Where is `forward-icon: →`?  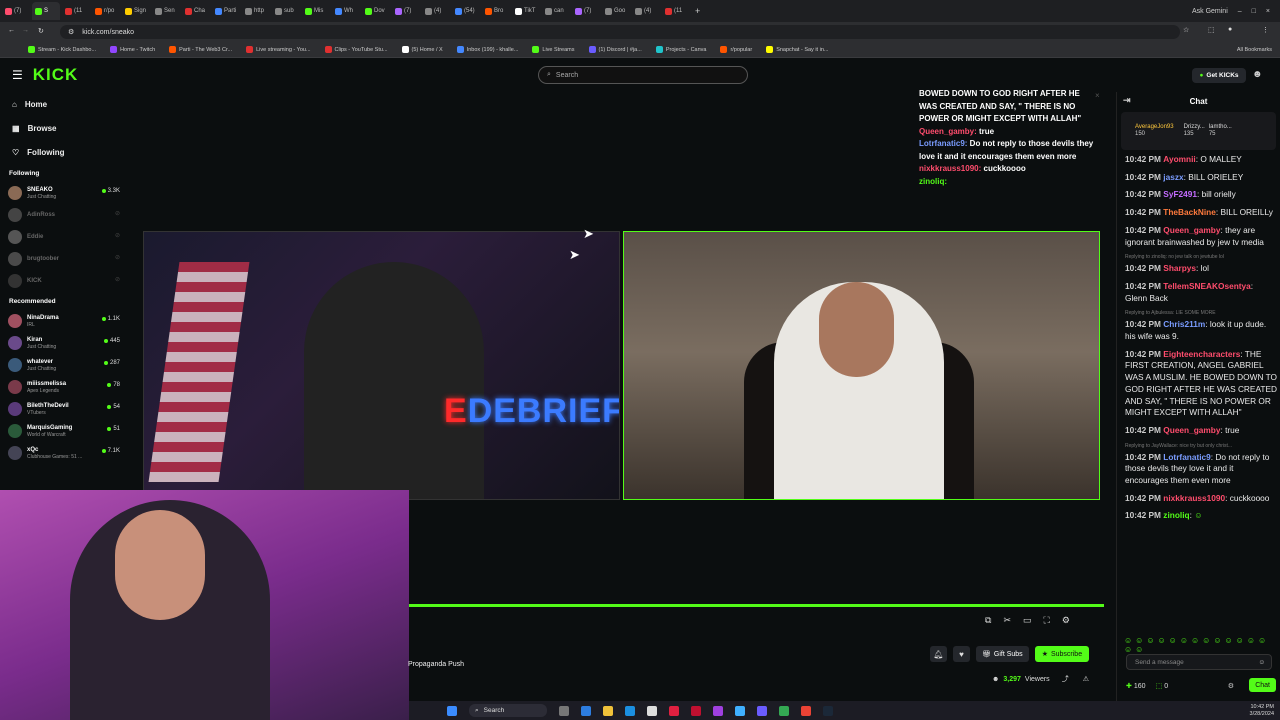 forward-icon: → is located at coordinates (25, 30).